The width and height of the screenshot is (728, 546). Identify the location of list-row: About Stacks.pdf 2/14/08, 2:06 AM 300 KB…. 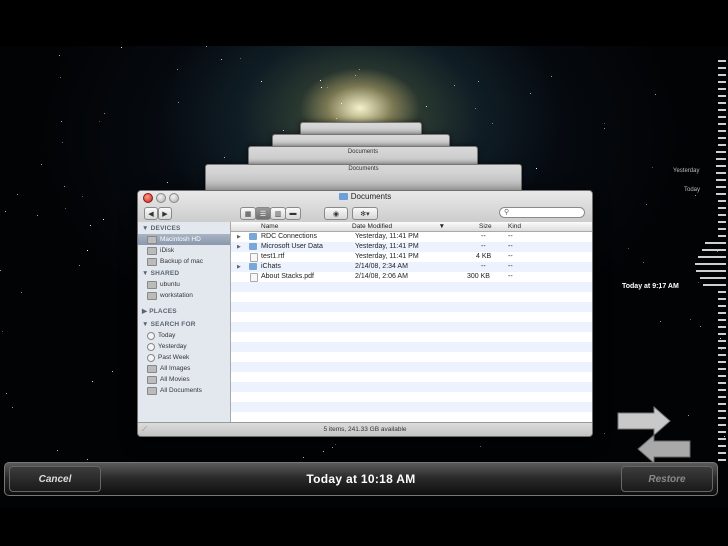
(411, 277).